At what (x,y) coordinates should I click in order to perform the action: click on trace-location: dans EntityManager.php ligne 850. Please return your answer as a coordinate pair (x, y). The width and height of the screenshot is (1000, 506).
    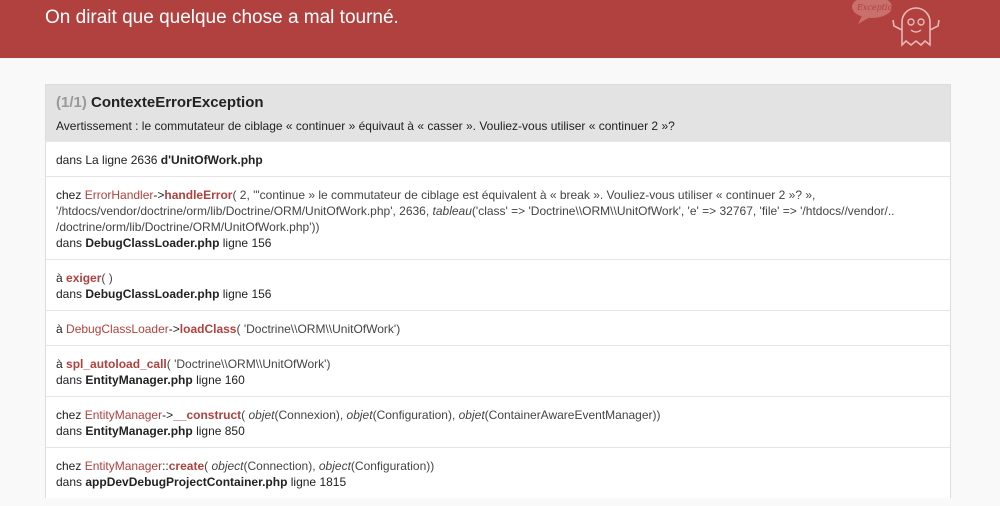
    Looking at the image, I should click on (498, 431).